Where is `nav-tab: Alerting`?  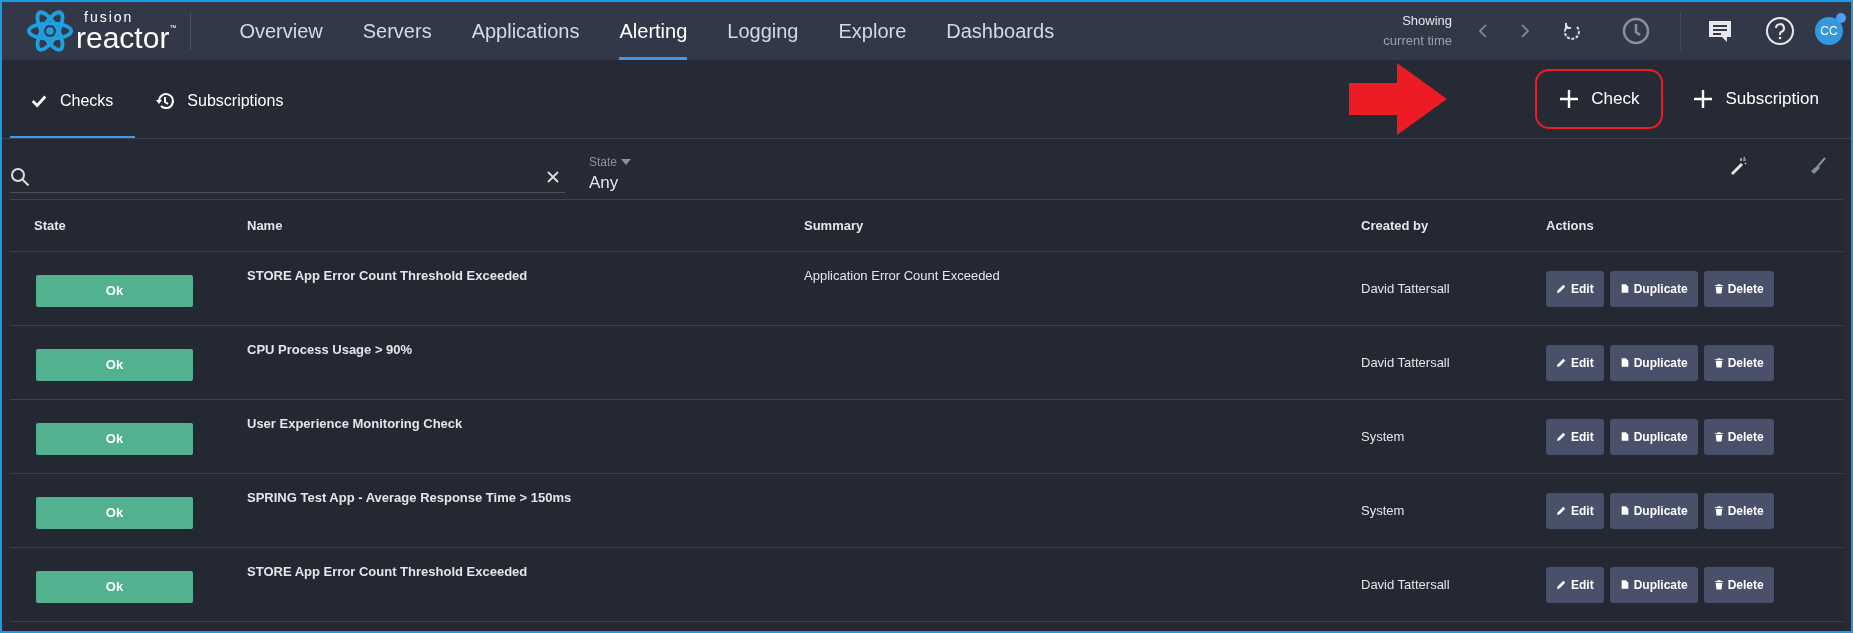 nav-tab: Alerting is located at coordinates (653, 31).